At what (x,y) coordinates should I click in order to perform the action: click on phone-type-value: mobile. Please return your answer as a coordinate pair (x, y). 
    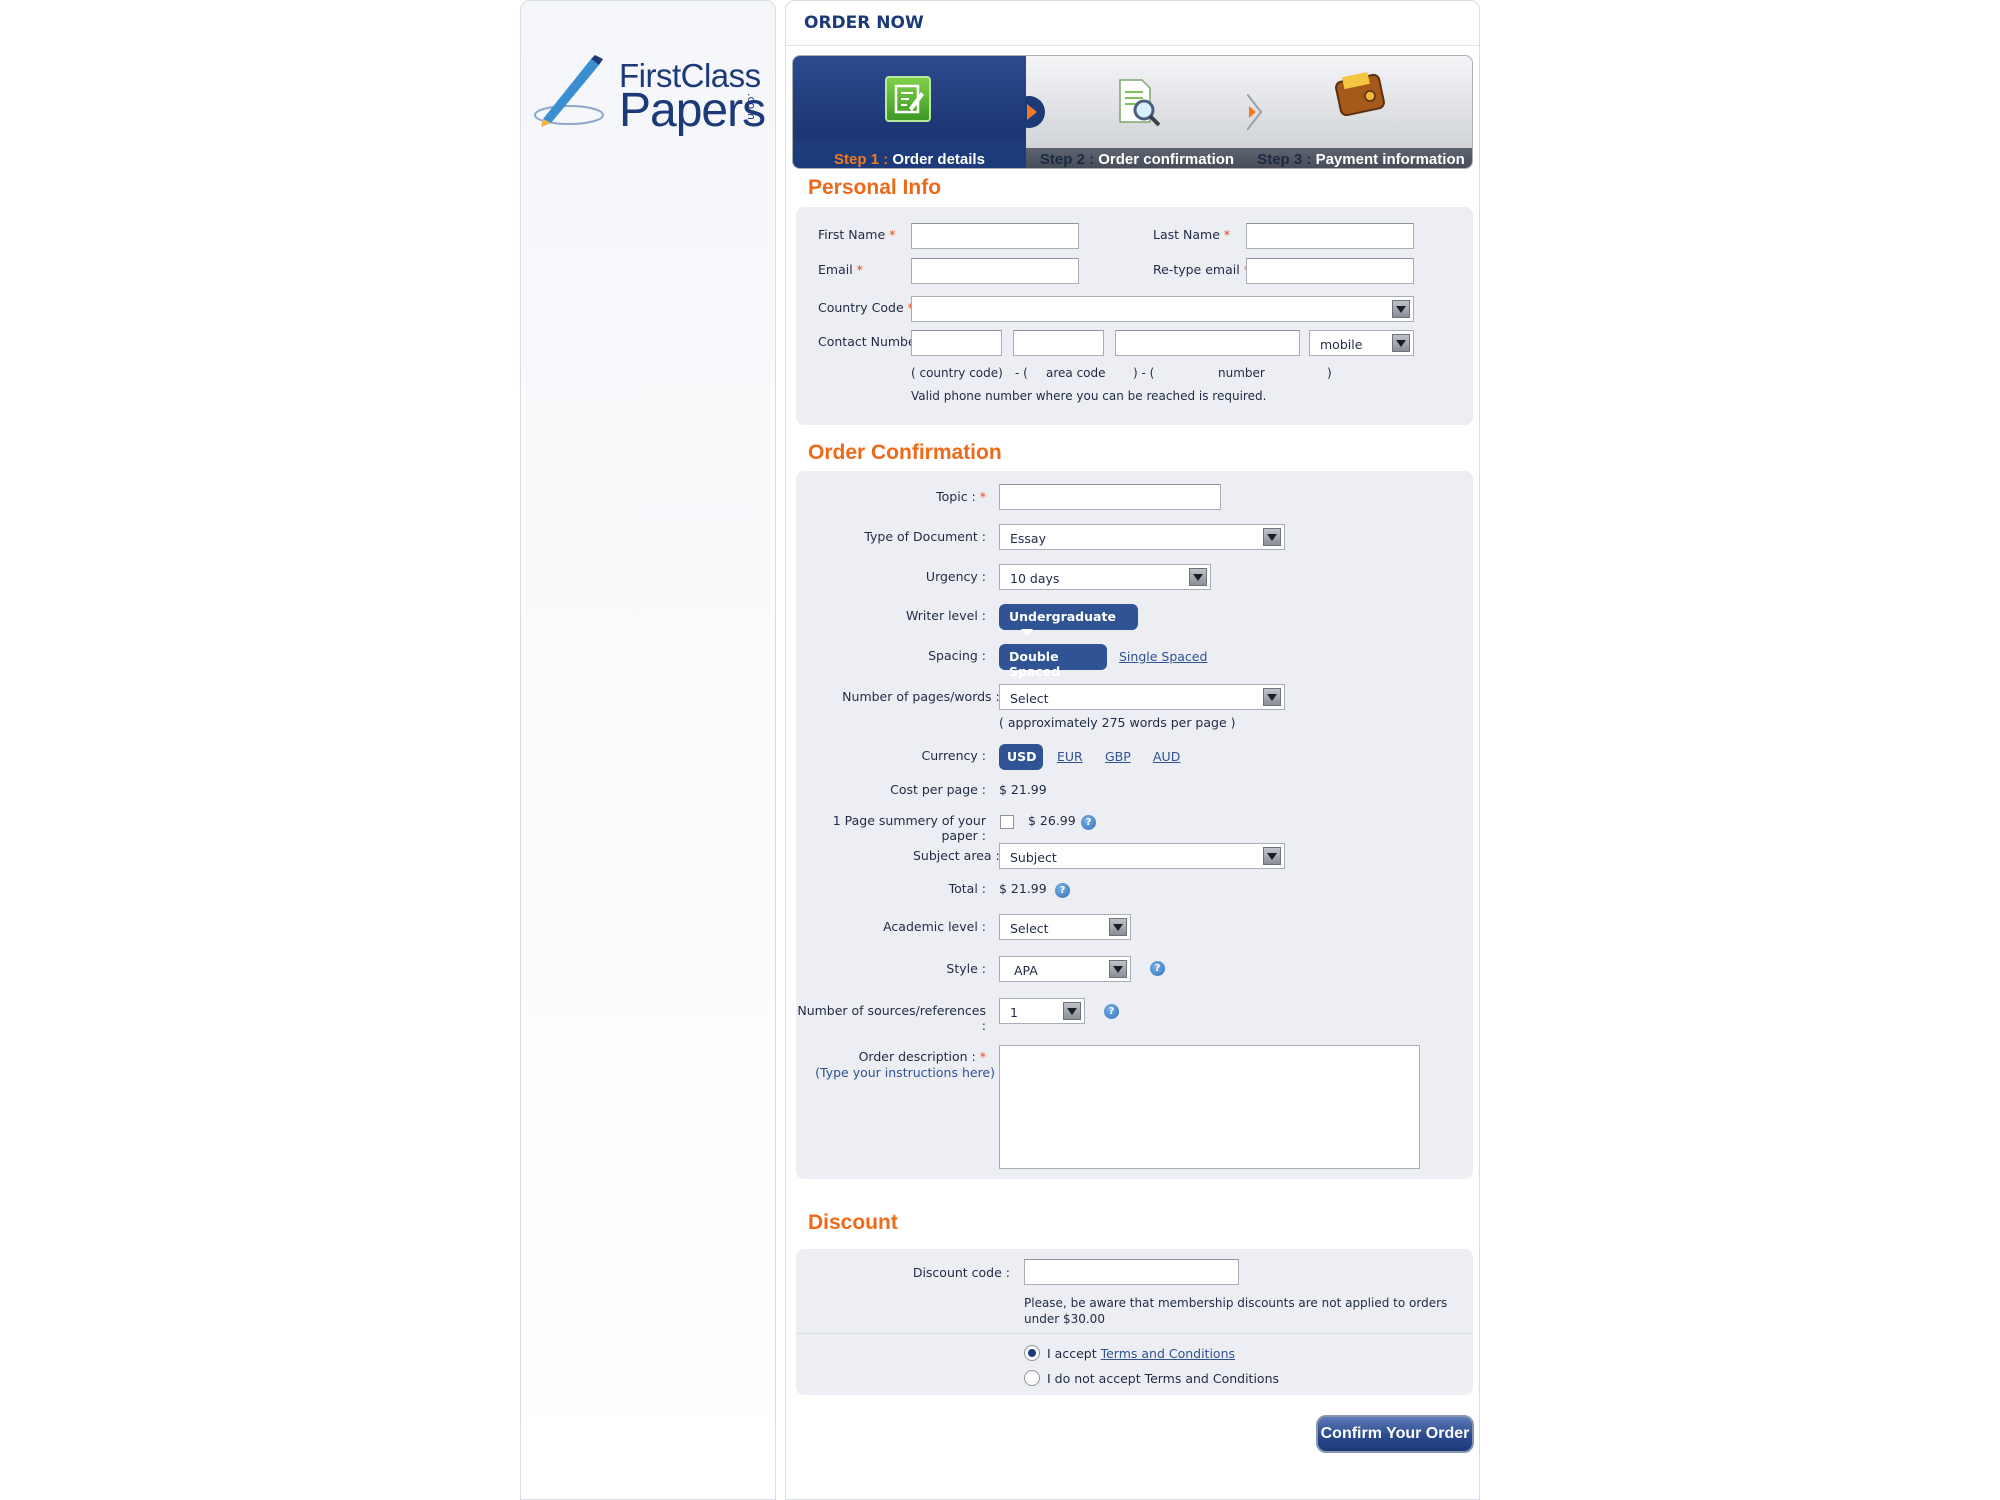
    Looking at the image, I should click on (1341, 344).